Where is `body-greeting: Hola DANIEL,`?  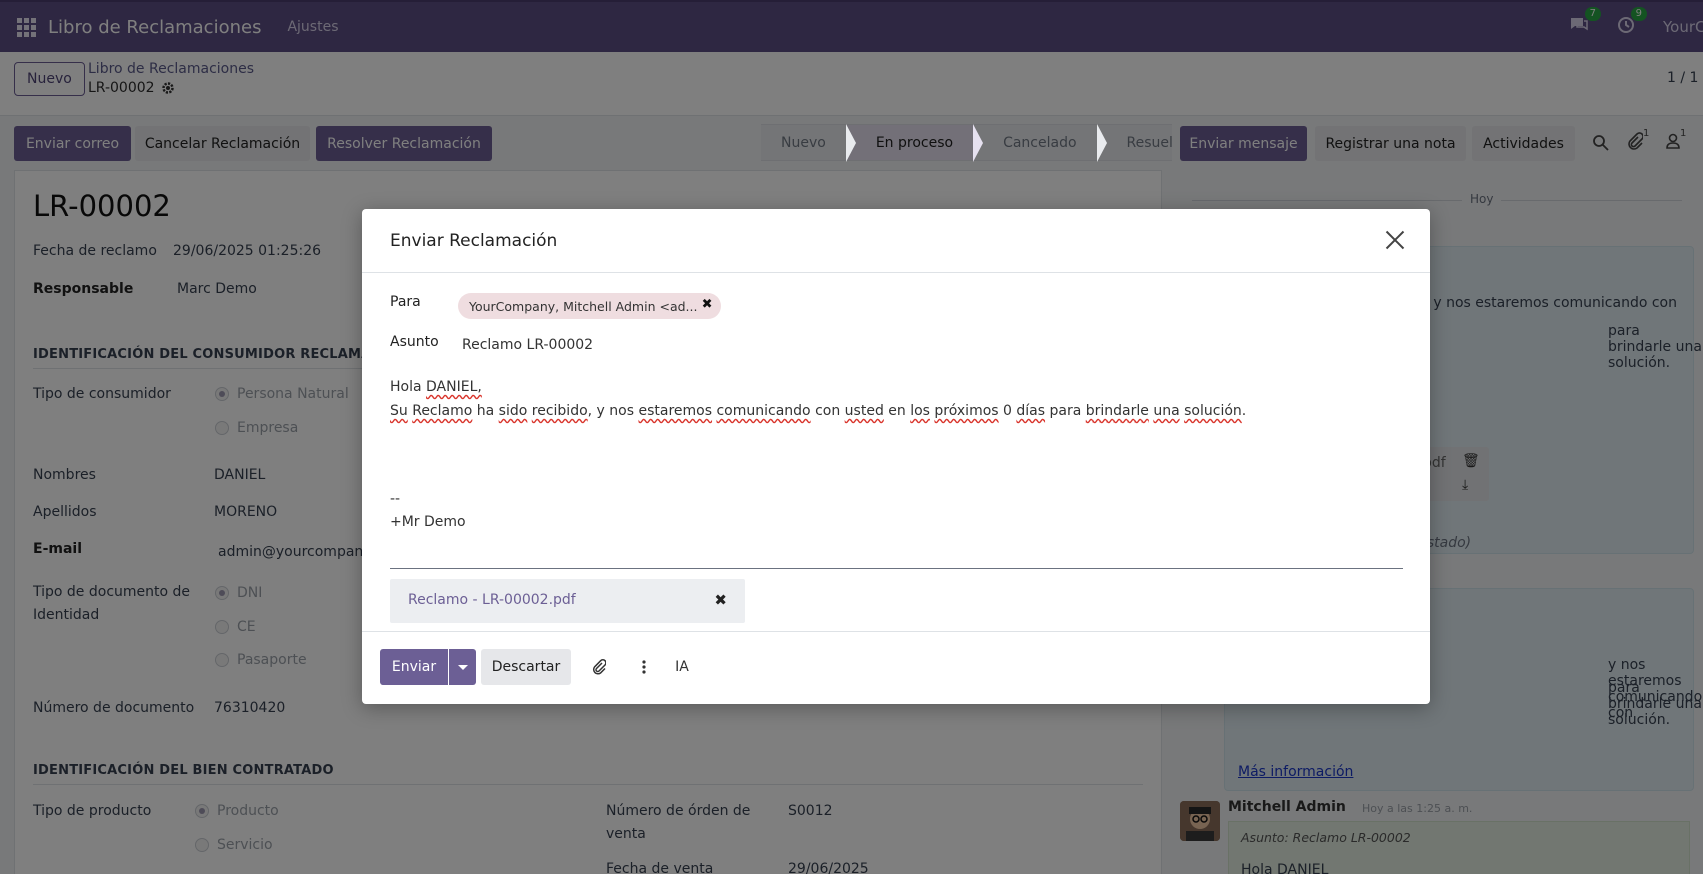 body-greeting: Hola DANIEL, is located at coordinates (436, 387).